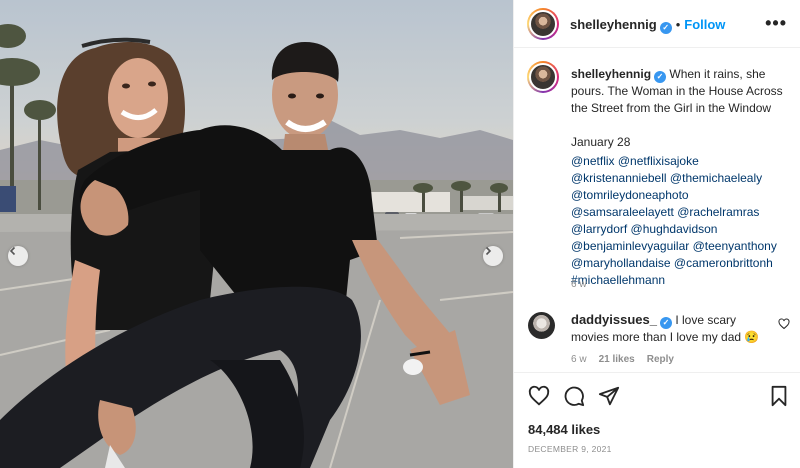 The image size is (800, 468). Describe the element at coordinates (599, 229) in the screenshot. I see `caption-tag-link: @larrydorf` at that location.